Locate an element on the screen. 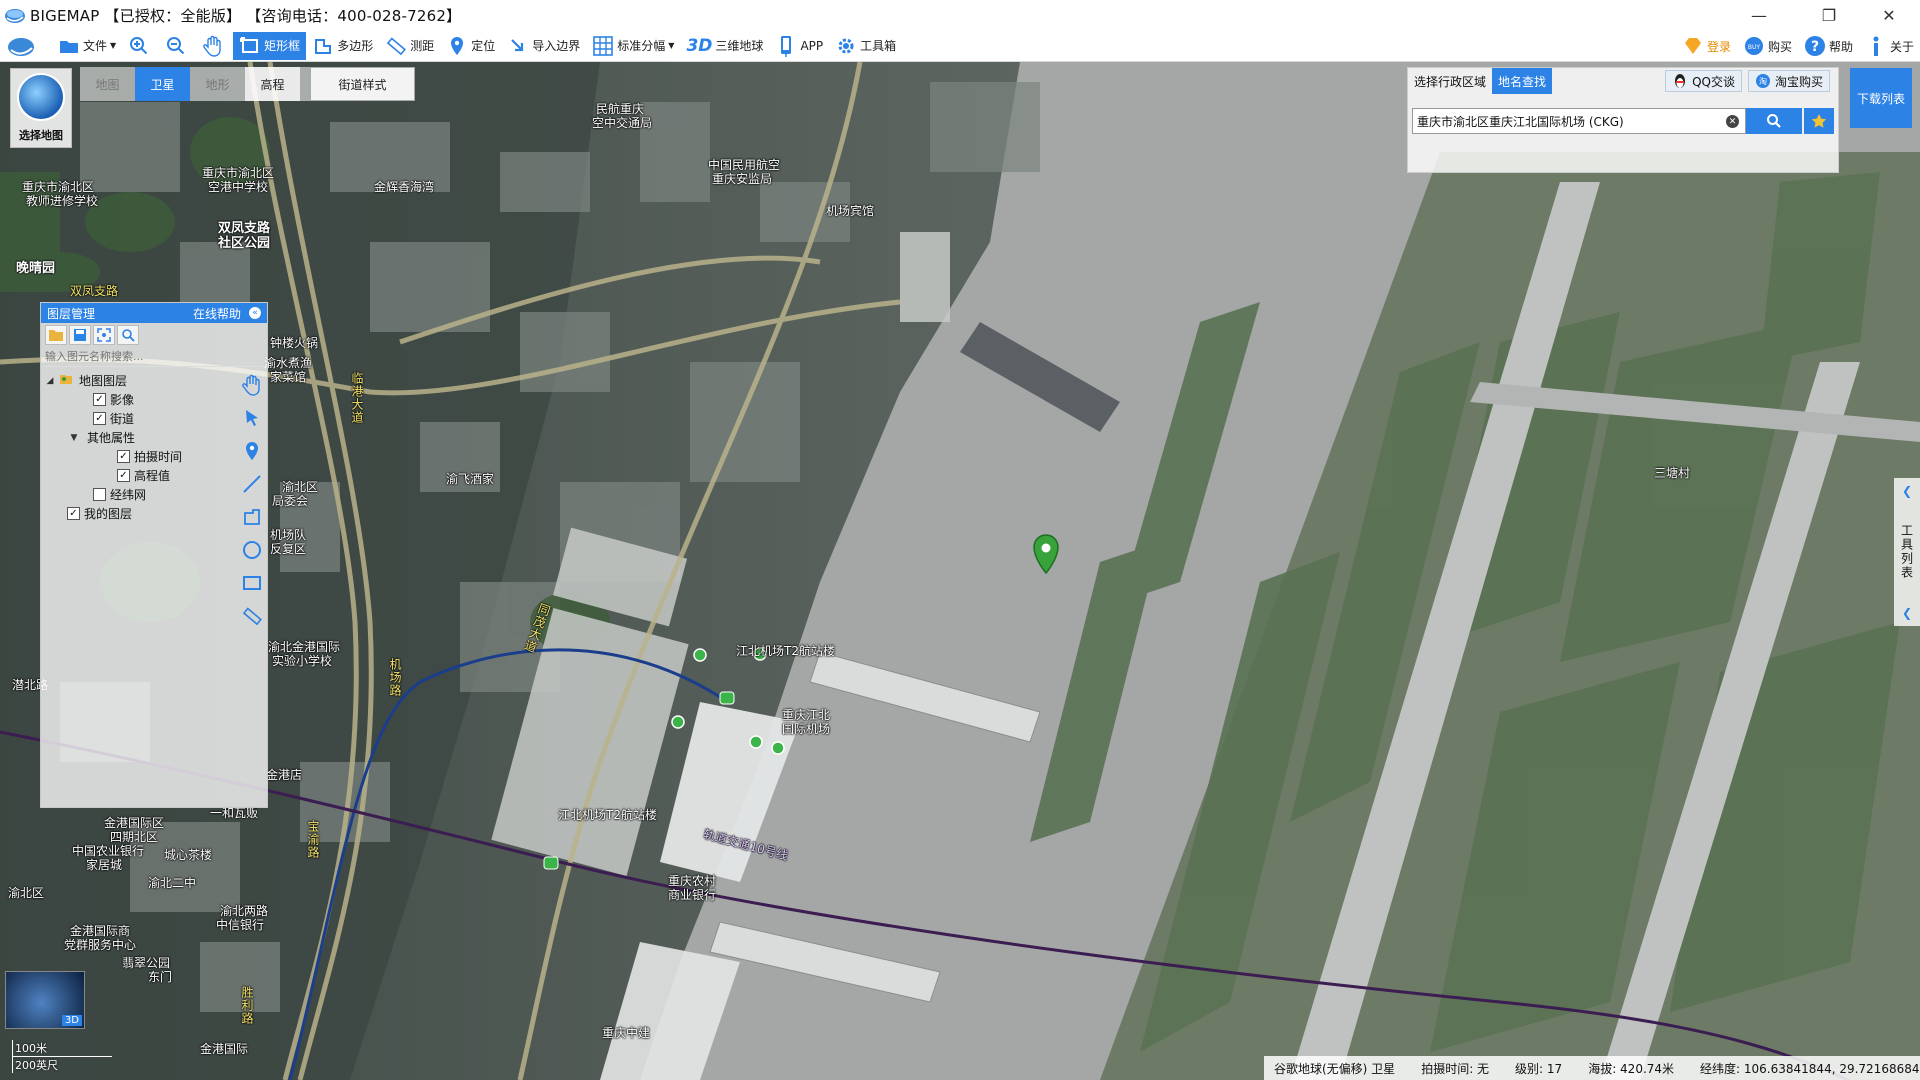  map-label: 实验小学校 is located at coordinates (302, 661).